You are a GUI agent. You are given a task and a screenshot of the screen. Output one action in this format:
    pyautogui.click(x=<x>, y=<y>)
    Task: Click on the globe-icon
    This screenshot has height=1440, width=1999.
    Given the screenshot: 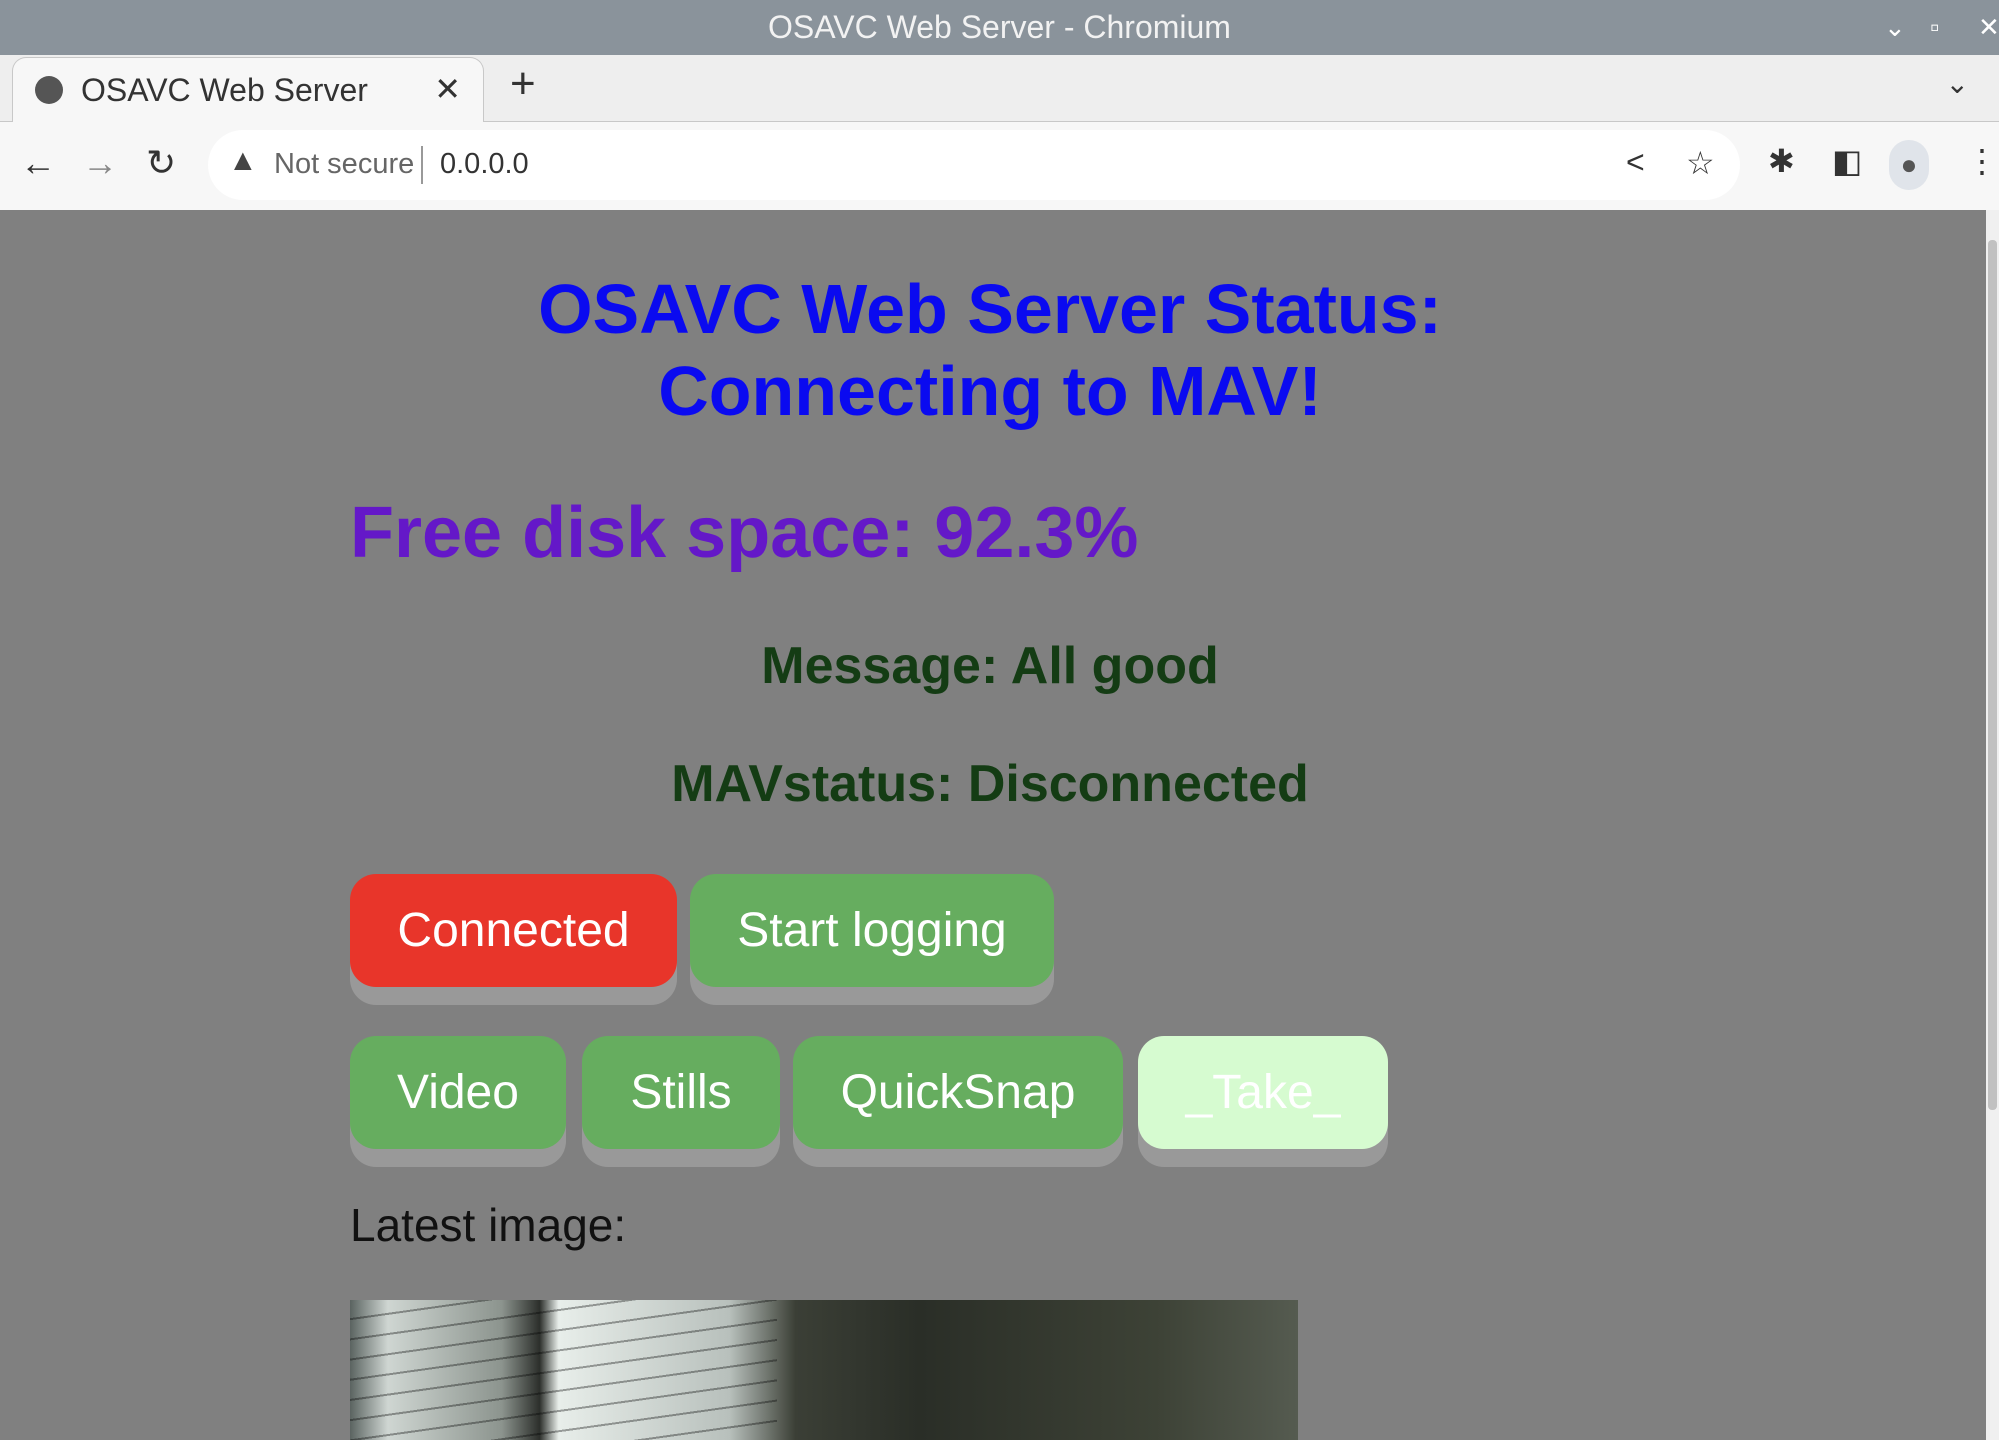 What is the action you would take?
    pyautogui.click(x=49, y=90)
    